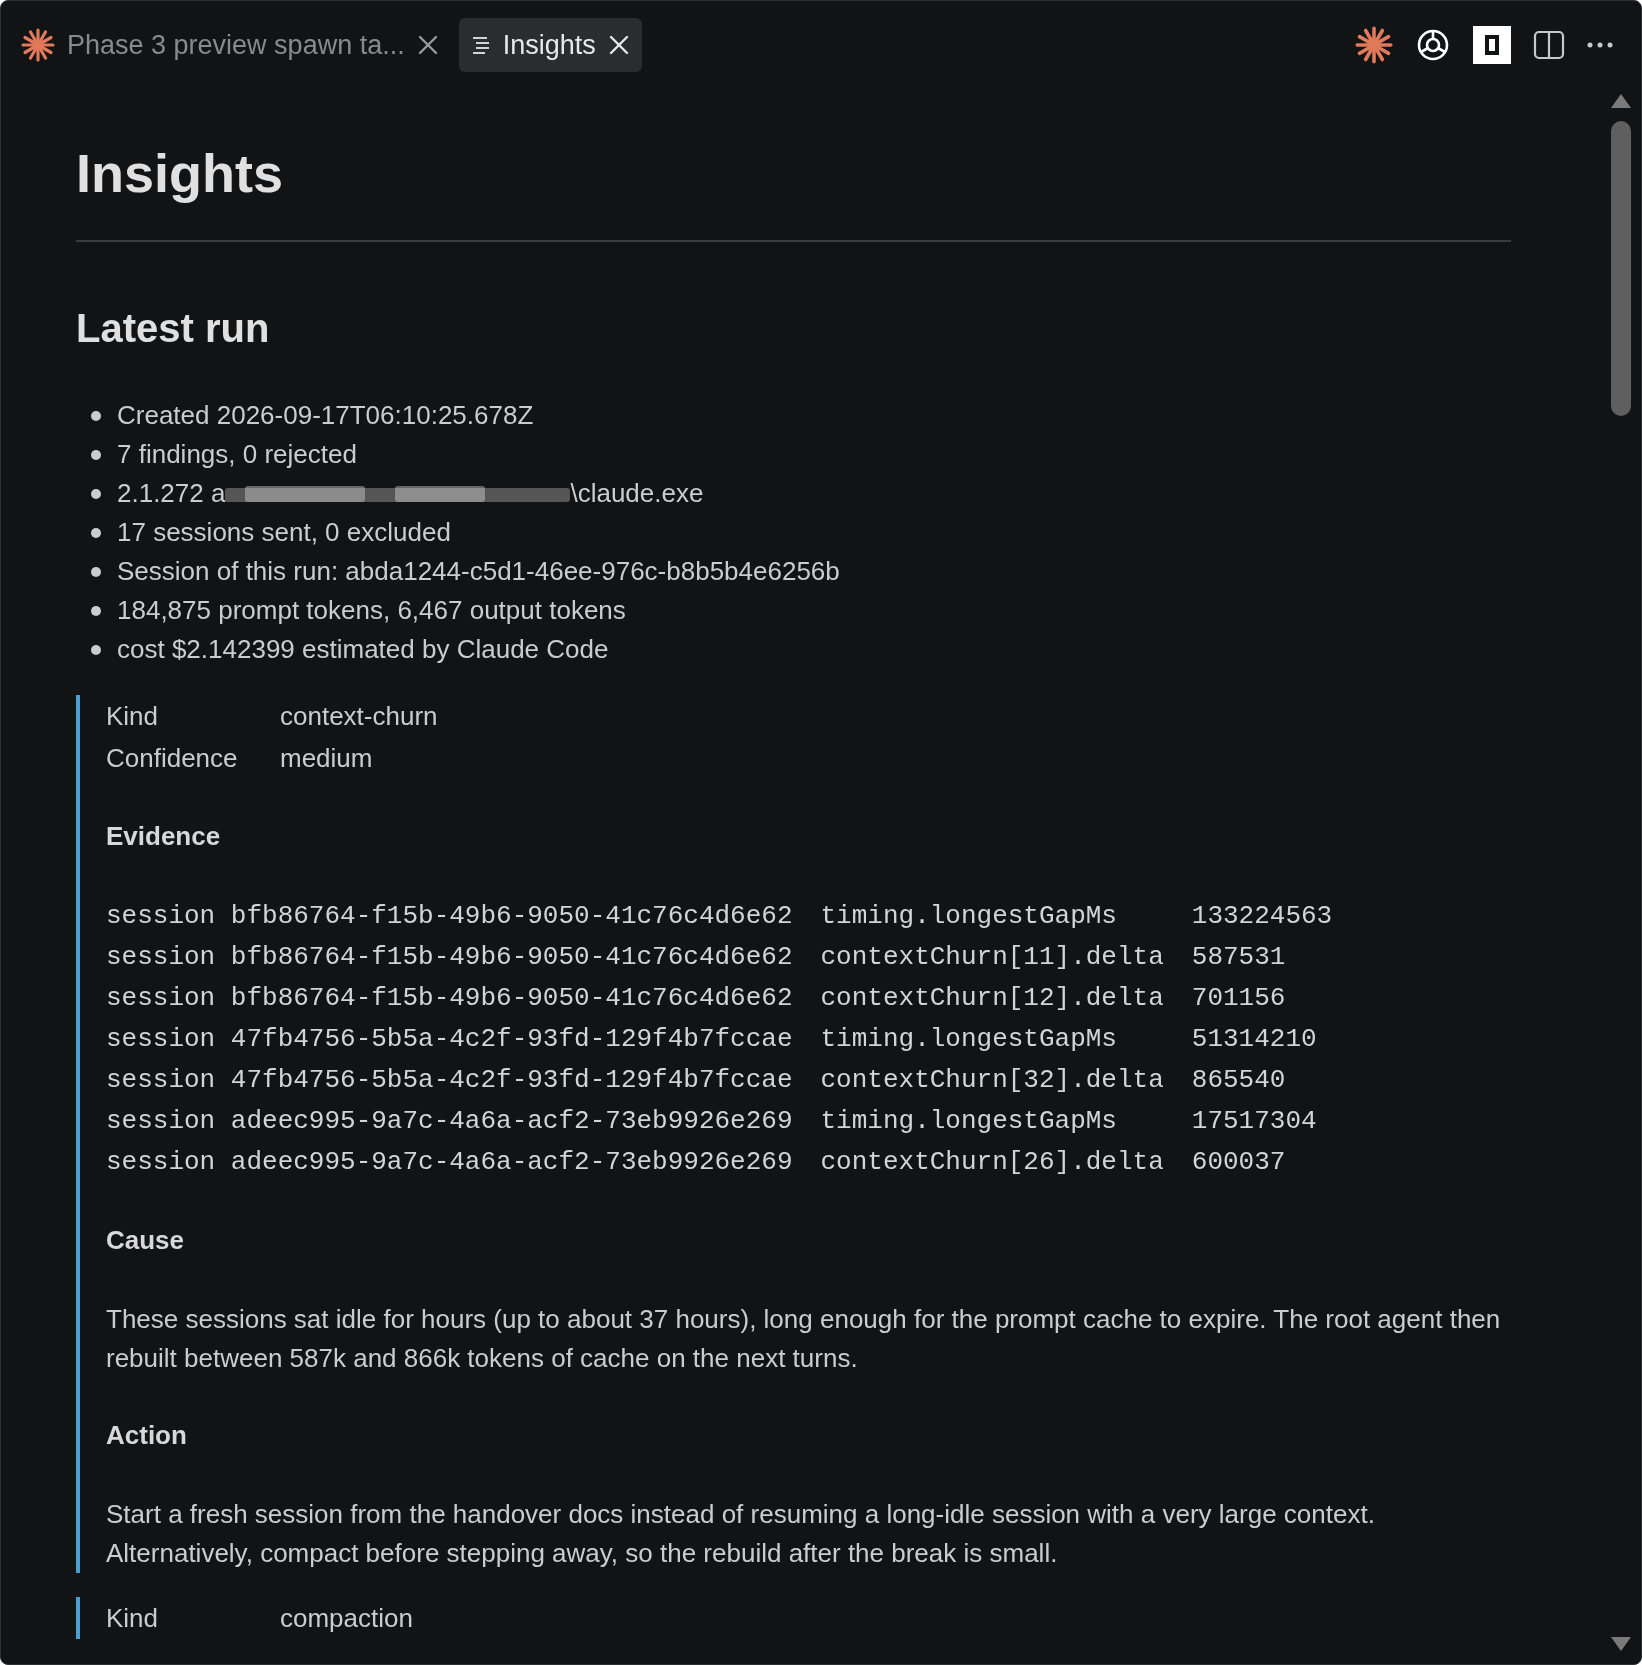 This screenshot has height=1665, width=1642. What do you see at coordinates (325, 415) in the screenshot?
I see `list-item-text: Created 2026-09-17T06:10:25.678Z` at bounding box center [325, 415].